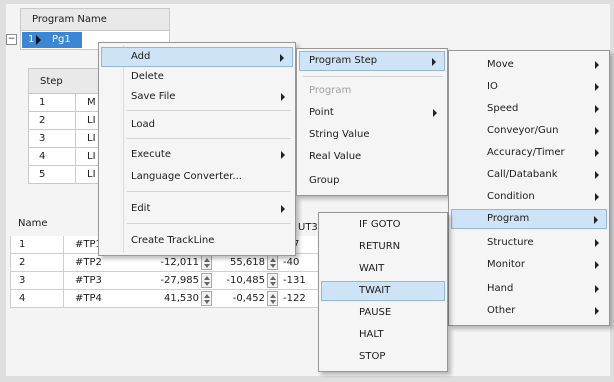  What do you see at coordinates (372, 181) in the screenshot?
I see `menu-item-group: Group` at bounding box center [372, 181].